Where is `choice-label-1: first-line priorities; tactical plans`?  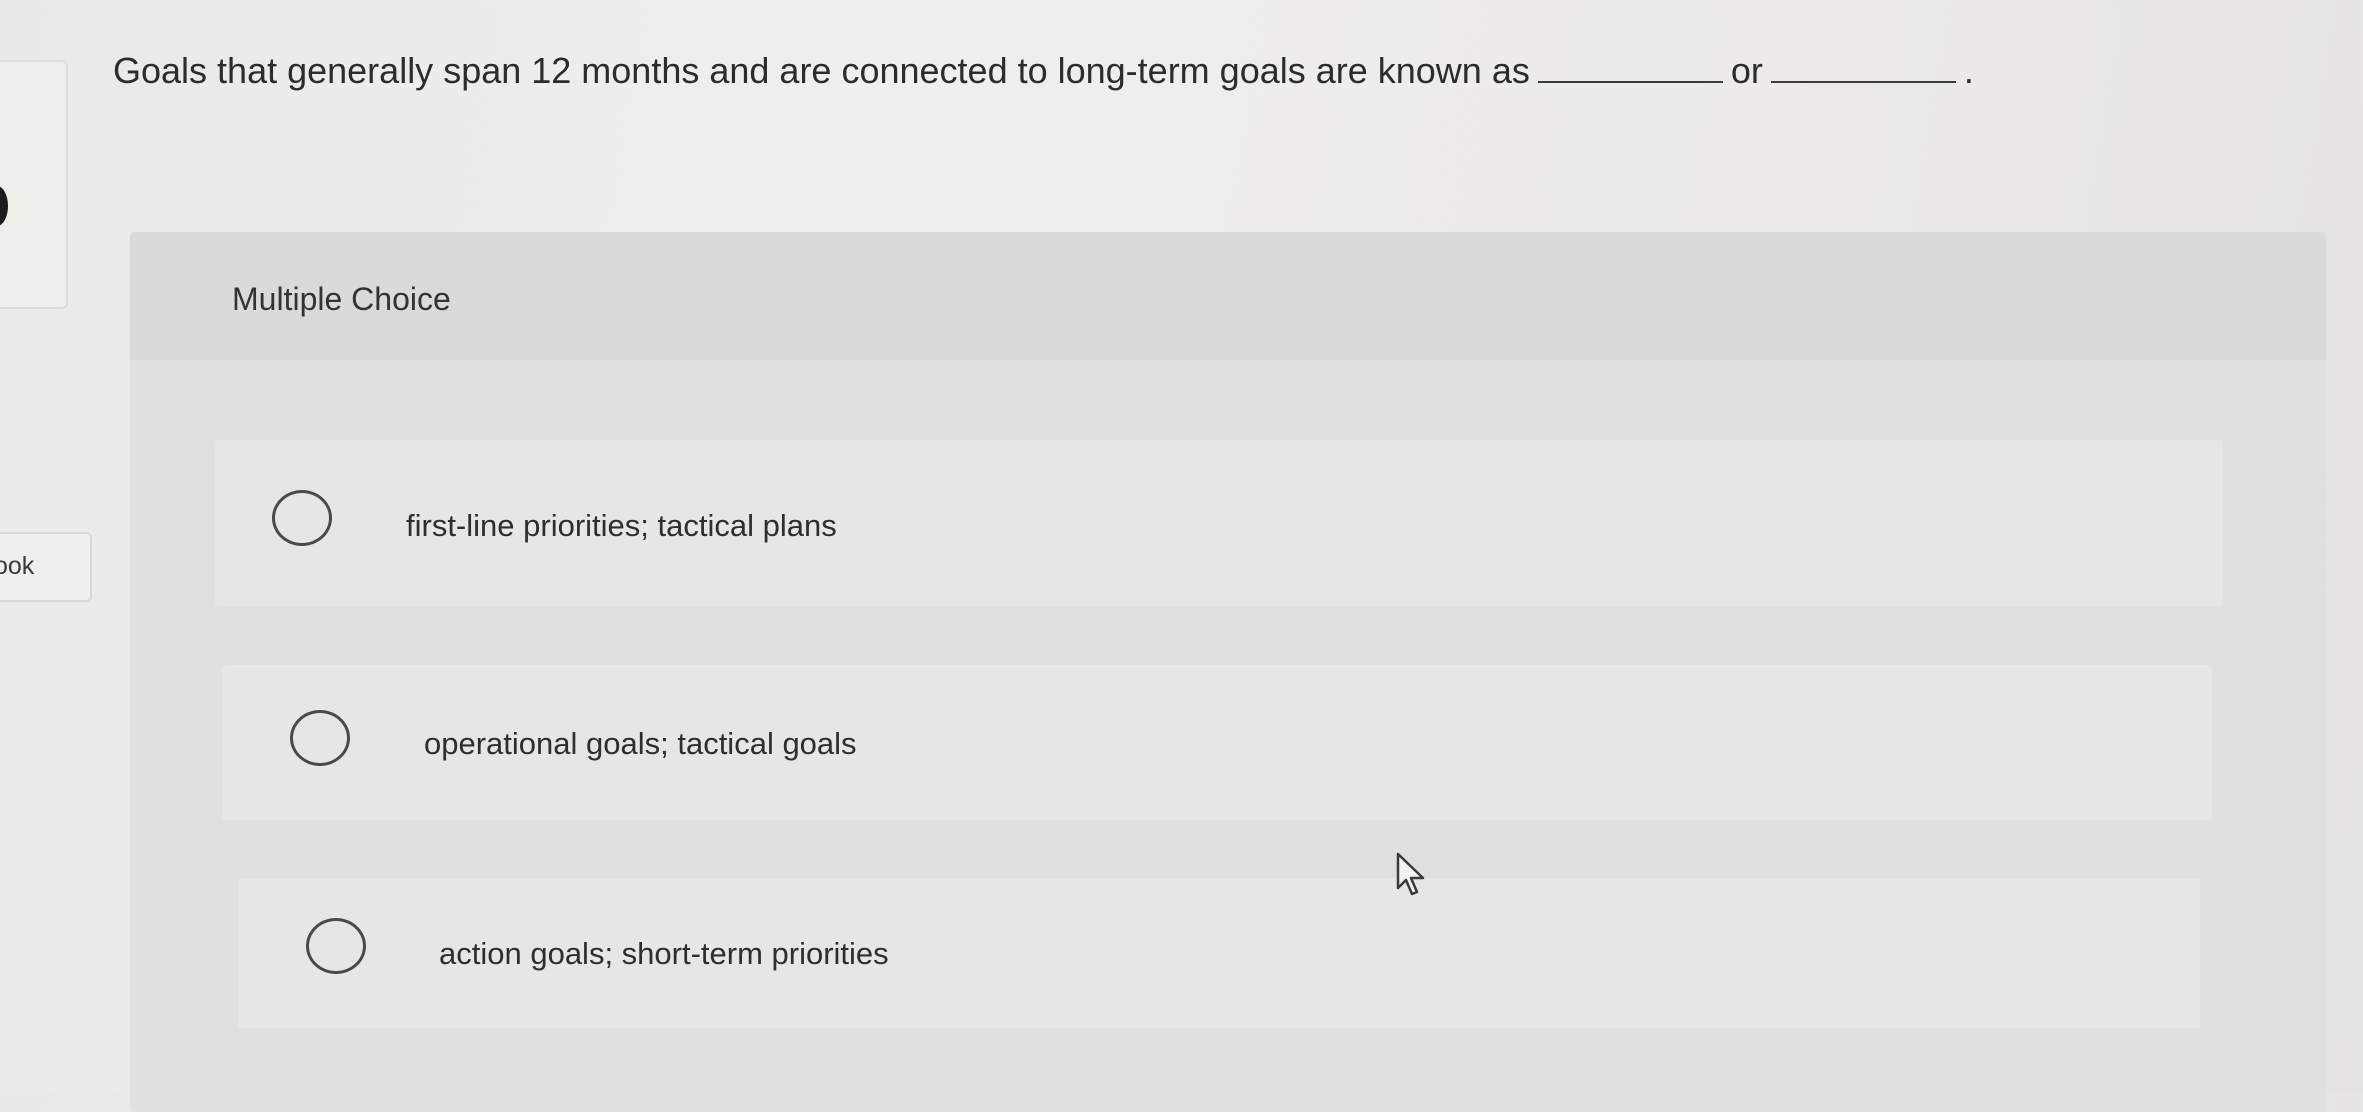
choice-label-1: first-line priorities; tactical plans is located at coordinates (621, 525).